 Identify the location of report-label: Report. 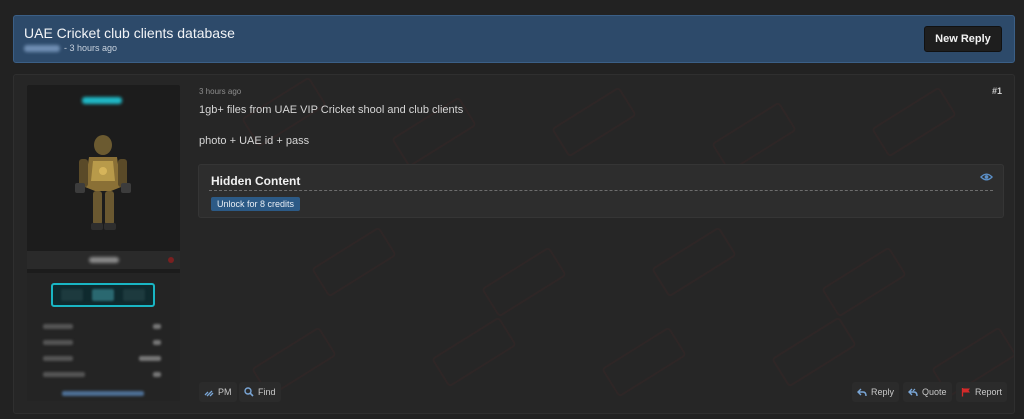
(989, 392).